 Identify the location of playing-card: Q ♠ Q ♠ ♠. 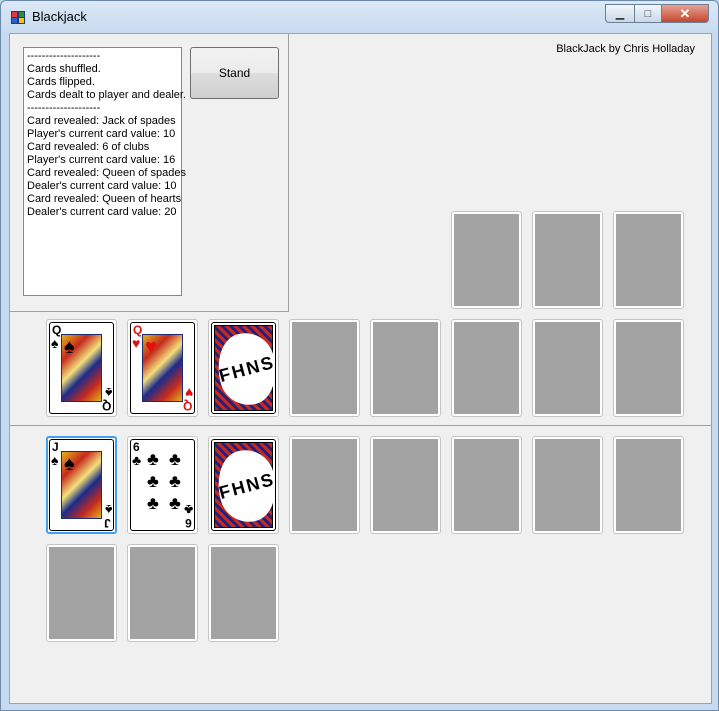
(81, 368).